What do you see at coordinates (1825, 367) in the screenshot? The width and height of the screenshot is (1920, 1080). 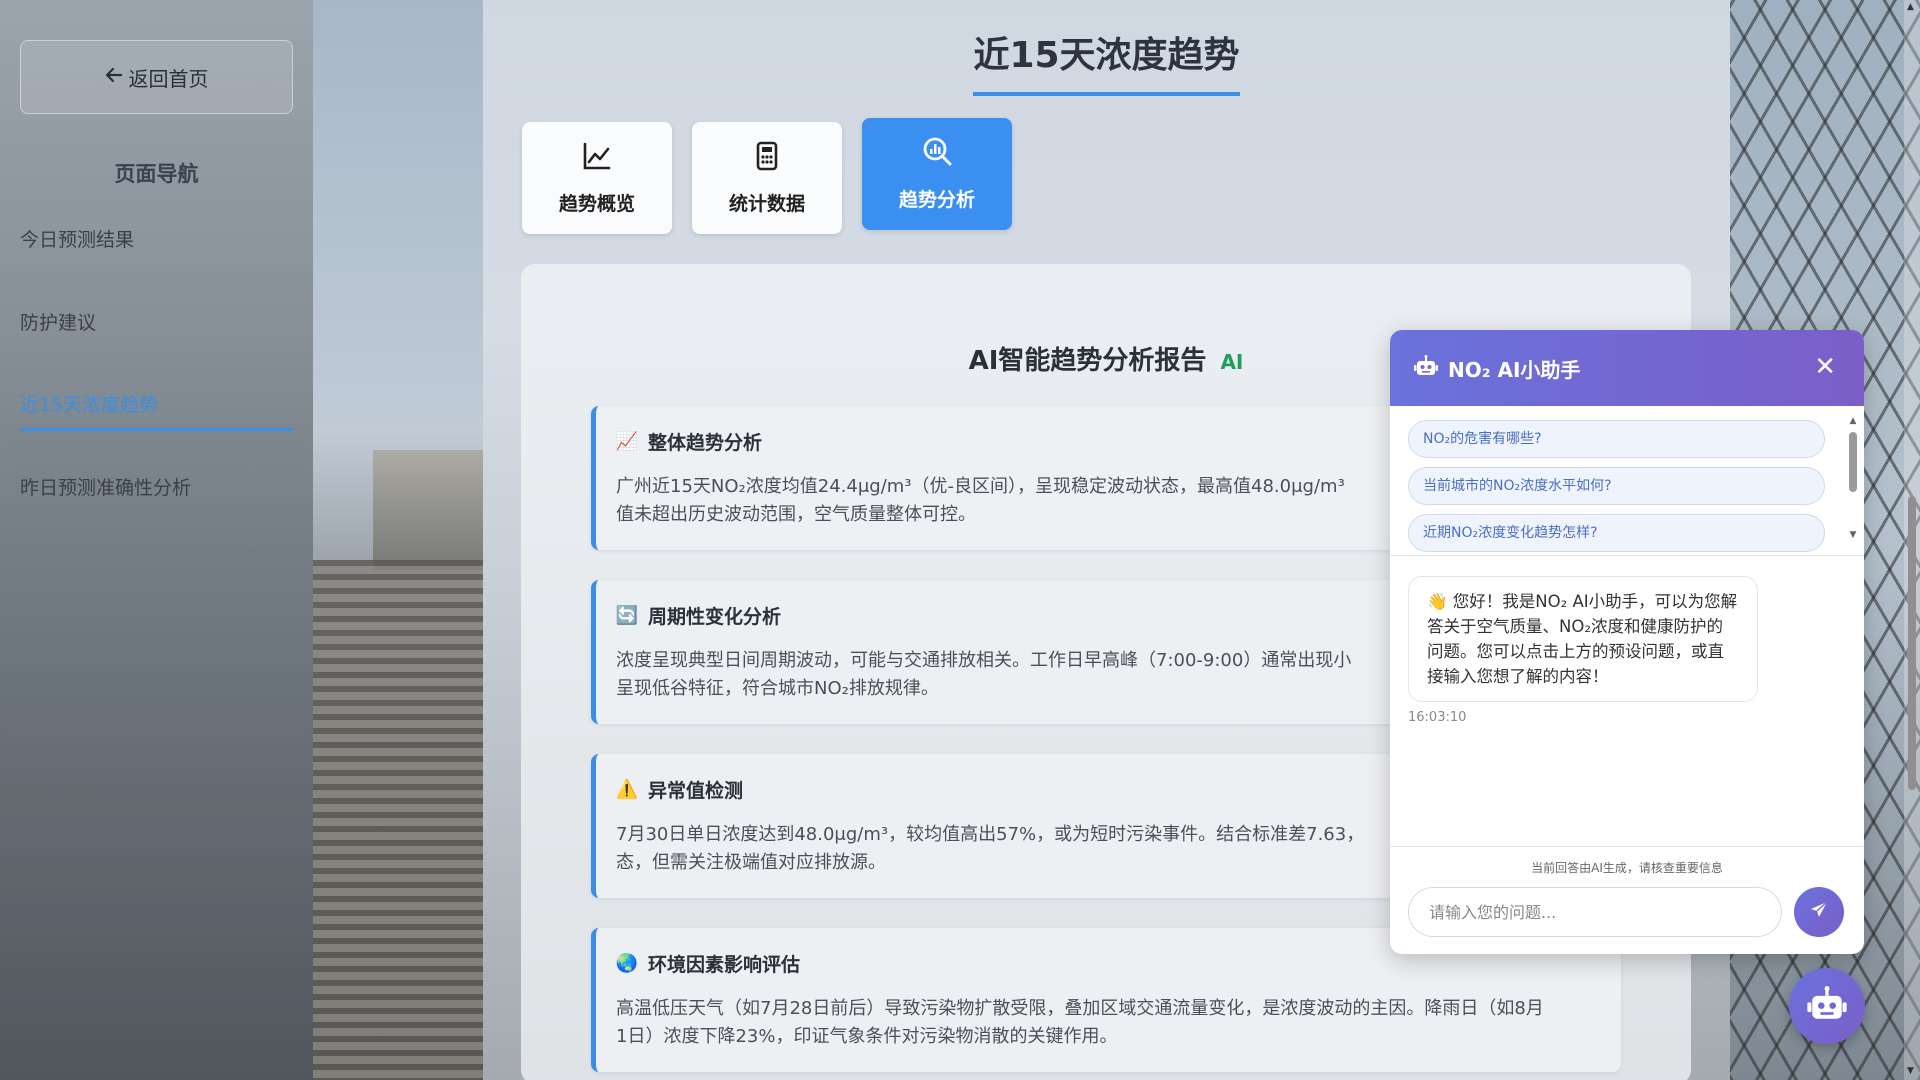 I see `close-icon: ✕` at bounding box center [1825, 367].